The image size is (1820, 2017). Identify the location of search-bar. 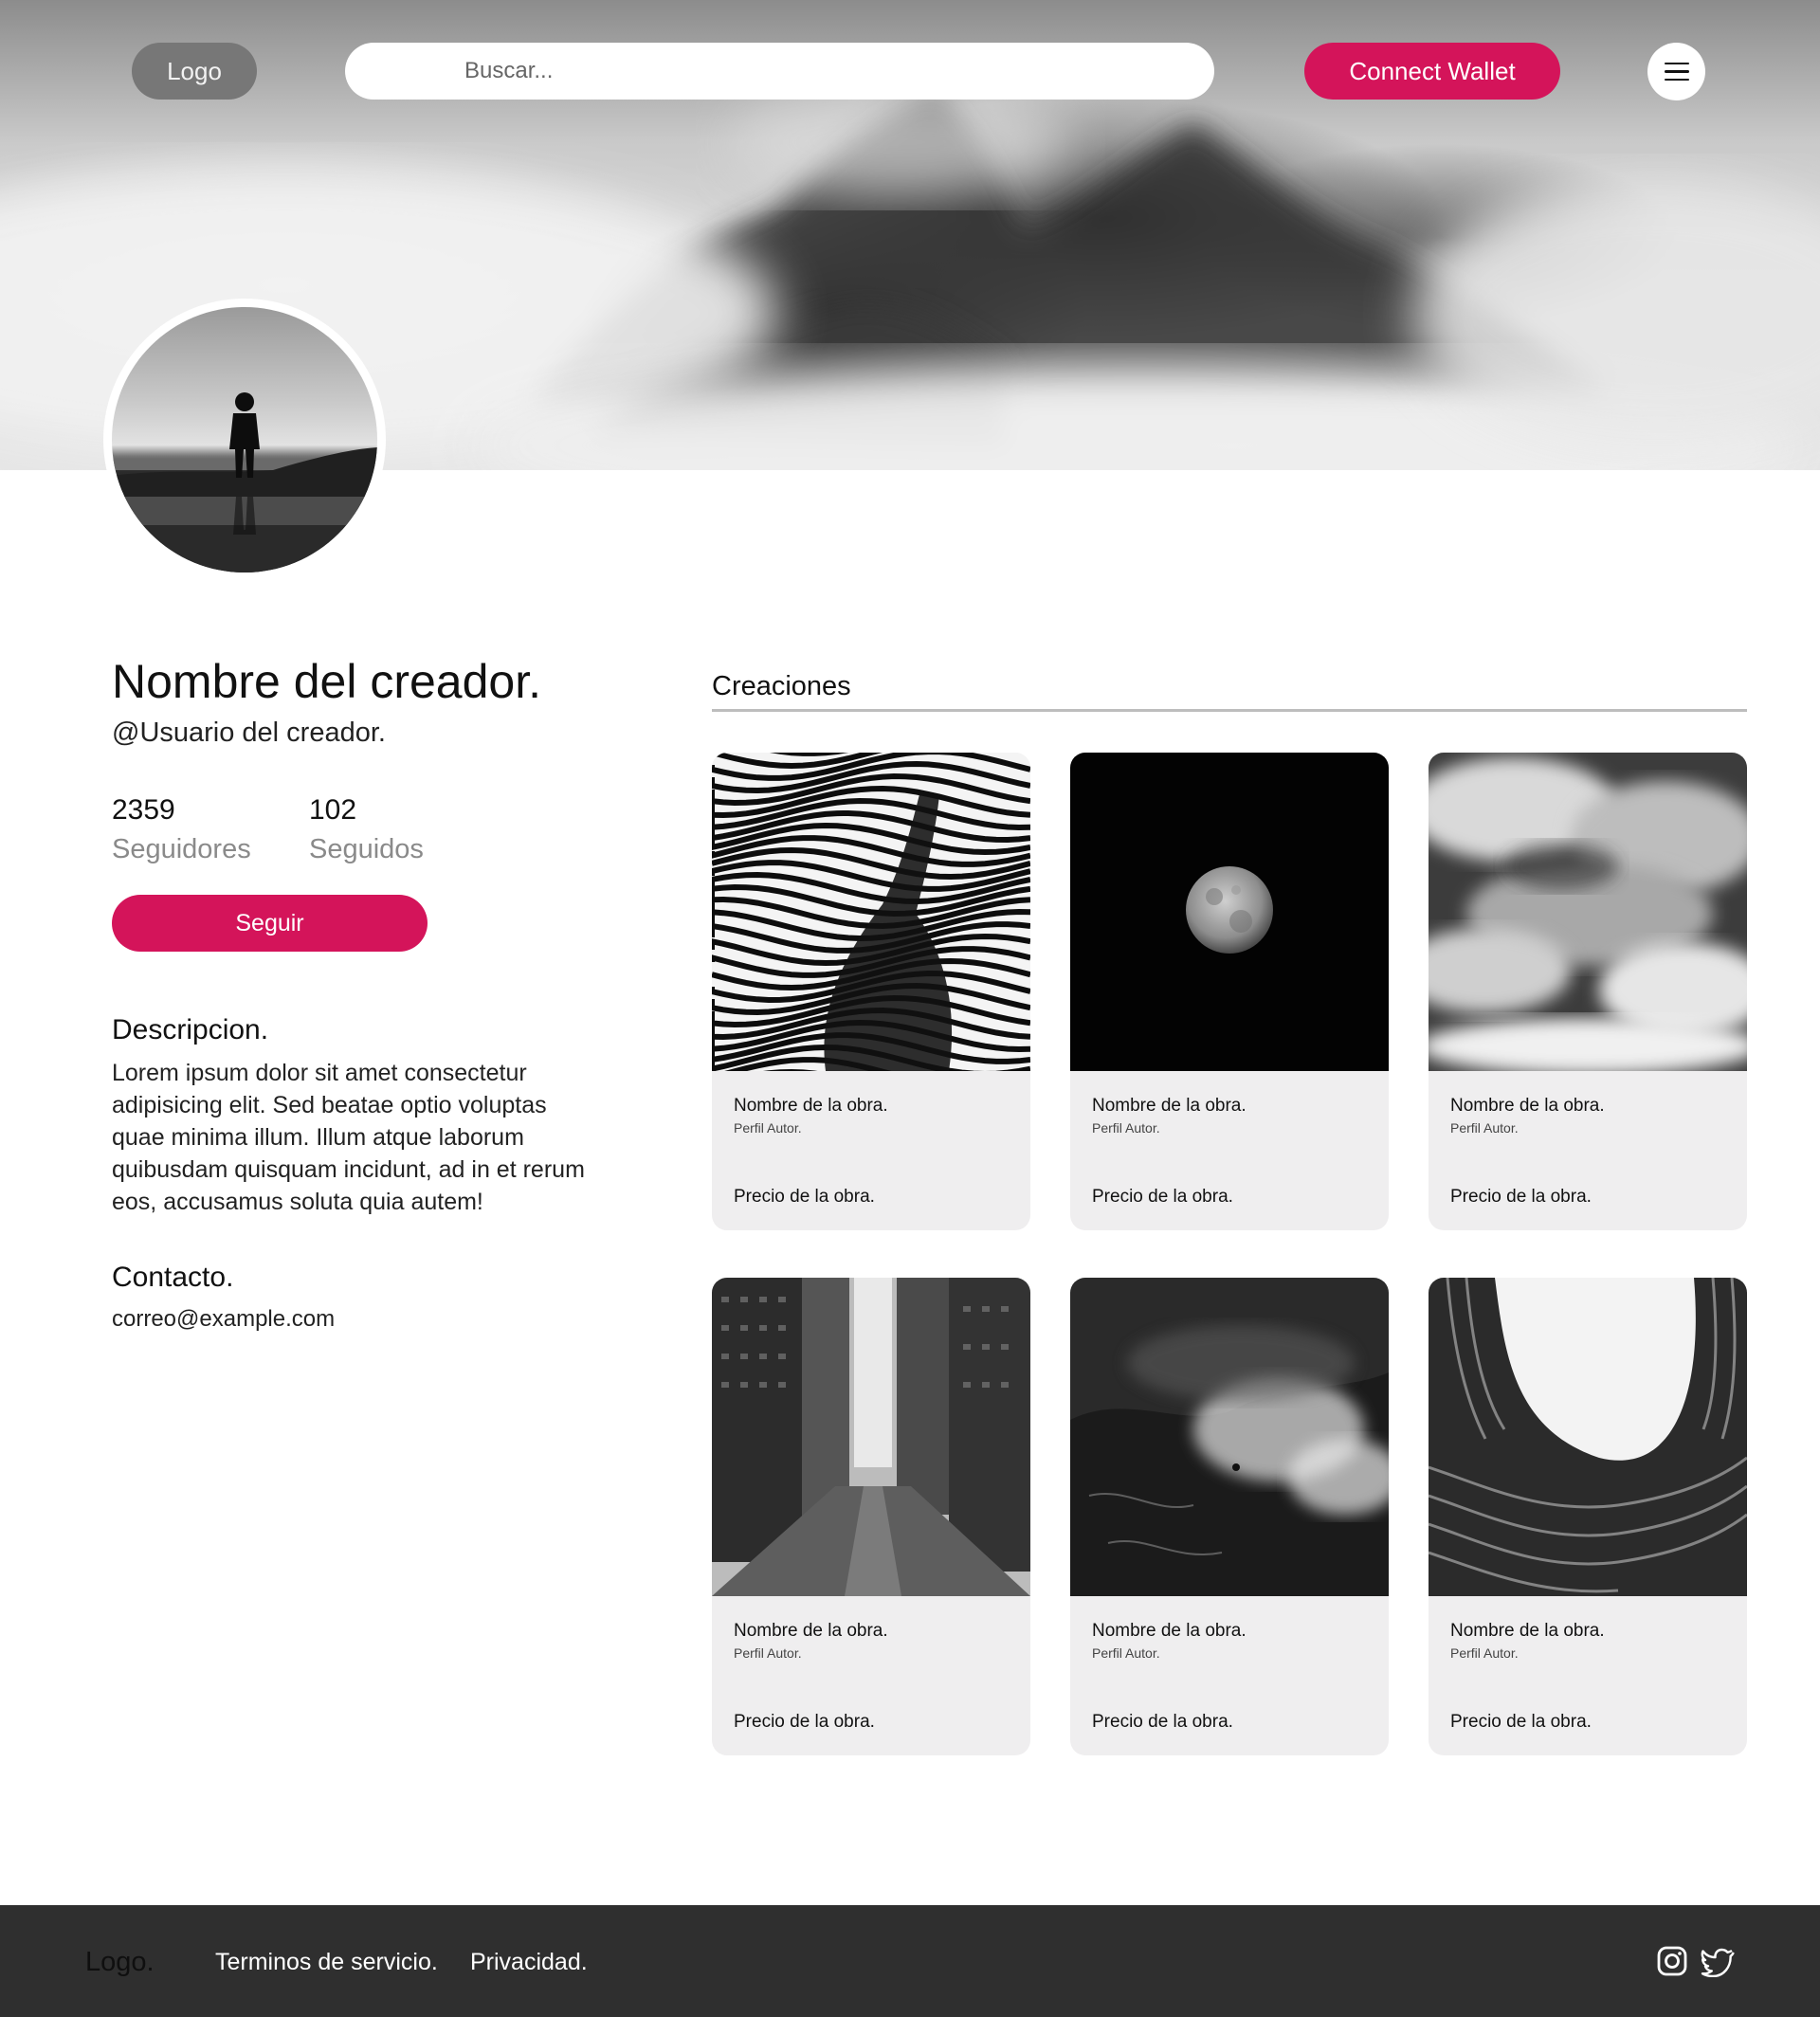
(779, 72).